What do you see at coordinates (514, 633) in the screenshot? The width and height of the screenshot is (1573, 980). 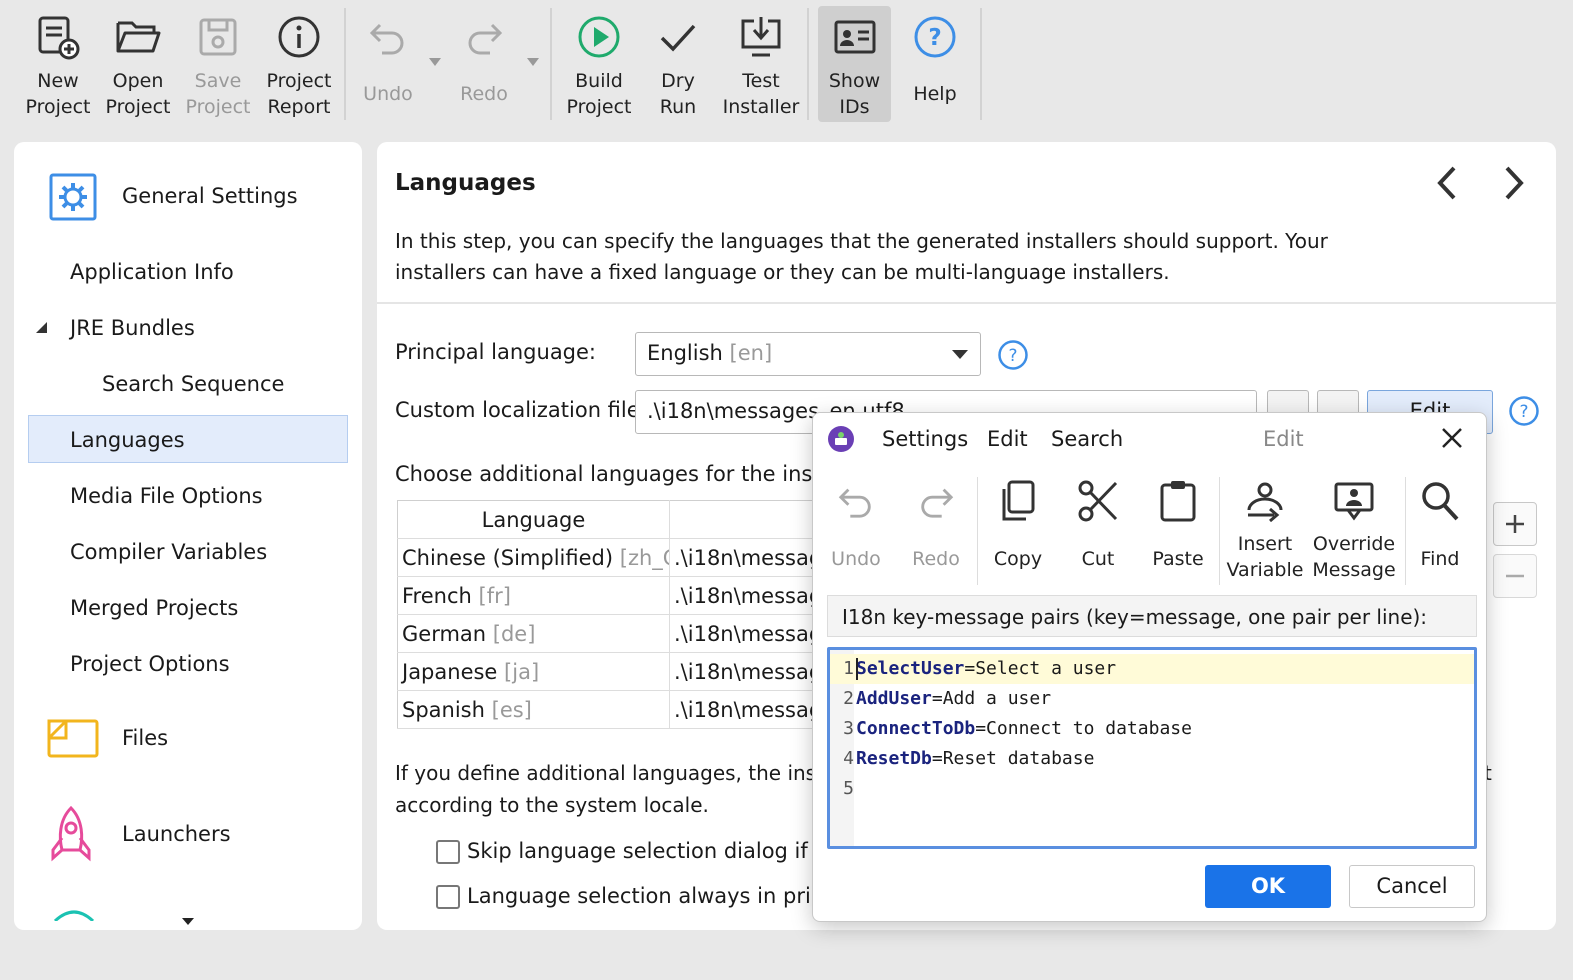 I see `language-code: [de]` at bounding box center [514, 633].